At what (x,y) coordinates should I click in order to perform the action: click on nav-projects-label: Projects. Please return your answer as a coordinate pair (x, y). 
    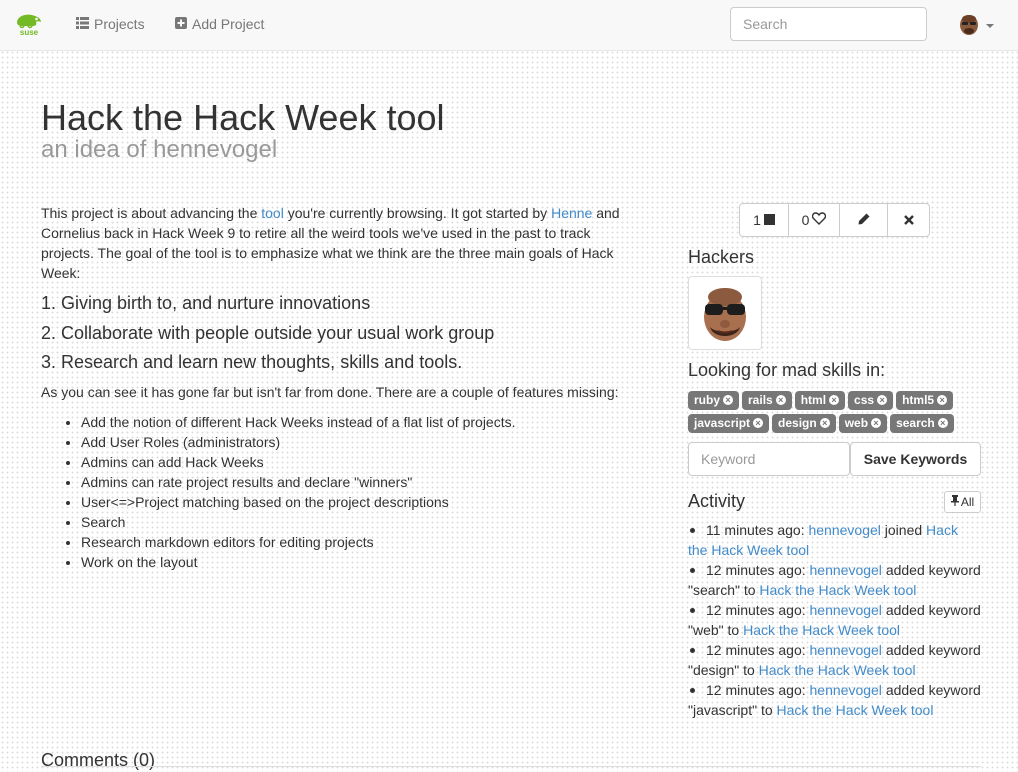
    Looking at the image, I should click on (119, 24).